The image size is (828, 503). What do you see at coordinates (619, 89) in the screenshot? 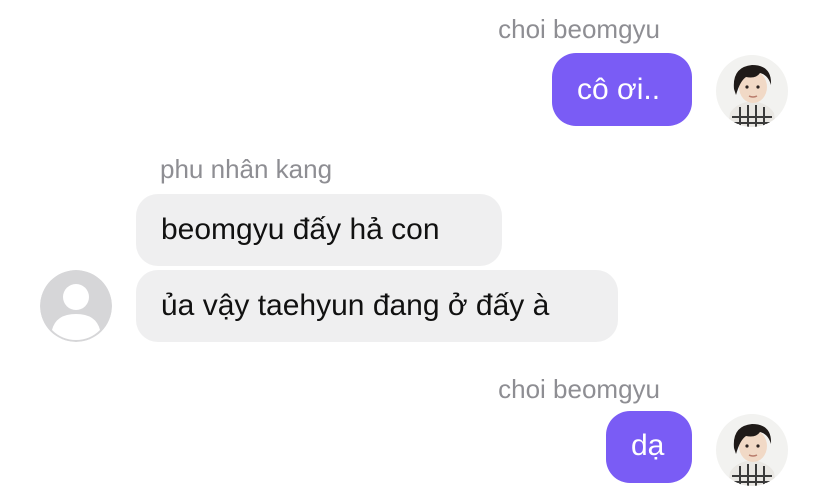
I see `message-text: cô ơi..` at bounding box center [619, 89].